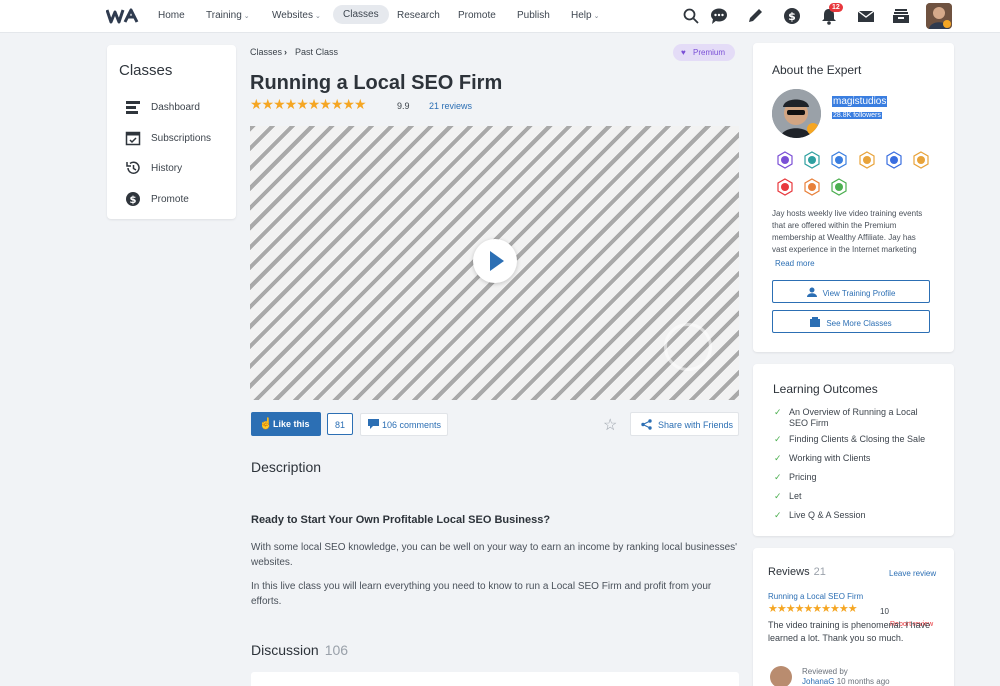 The image size is (1000, 686). I want to click on like-button: ☝ Like this, so click(286, 424).